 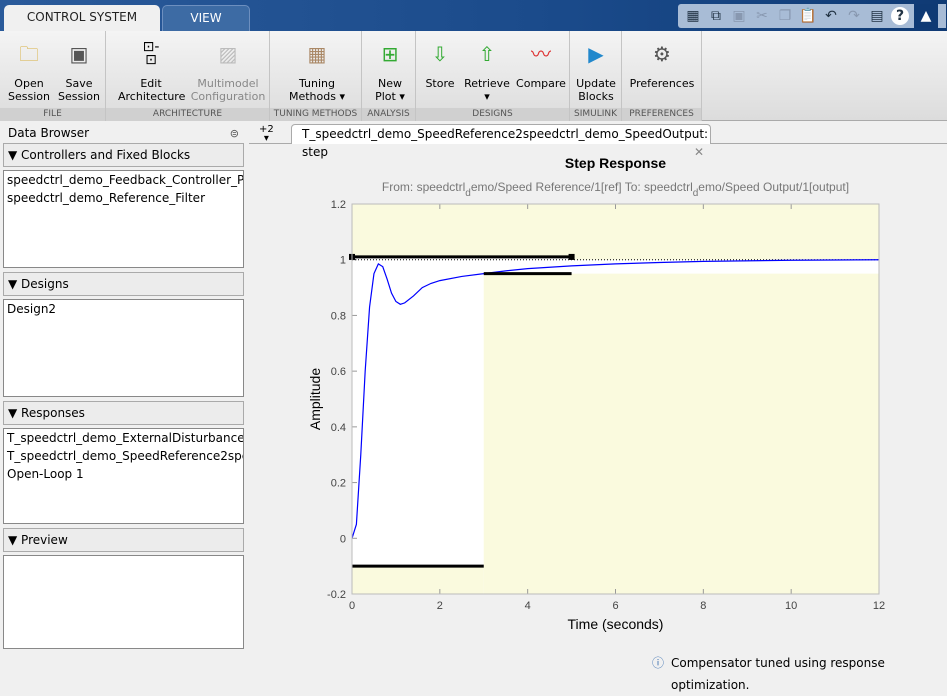 What do you see at coordinates (571, 256) in the screenshot?
I see `bound-handle` at bounding box center [571, 256].